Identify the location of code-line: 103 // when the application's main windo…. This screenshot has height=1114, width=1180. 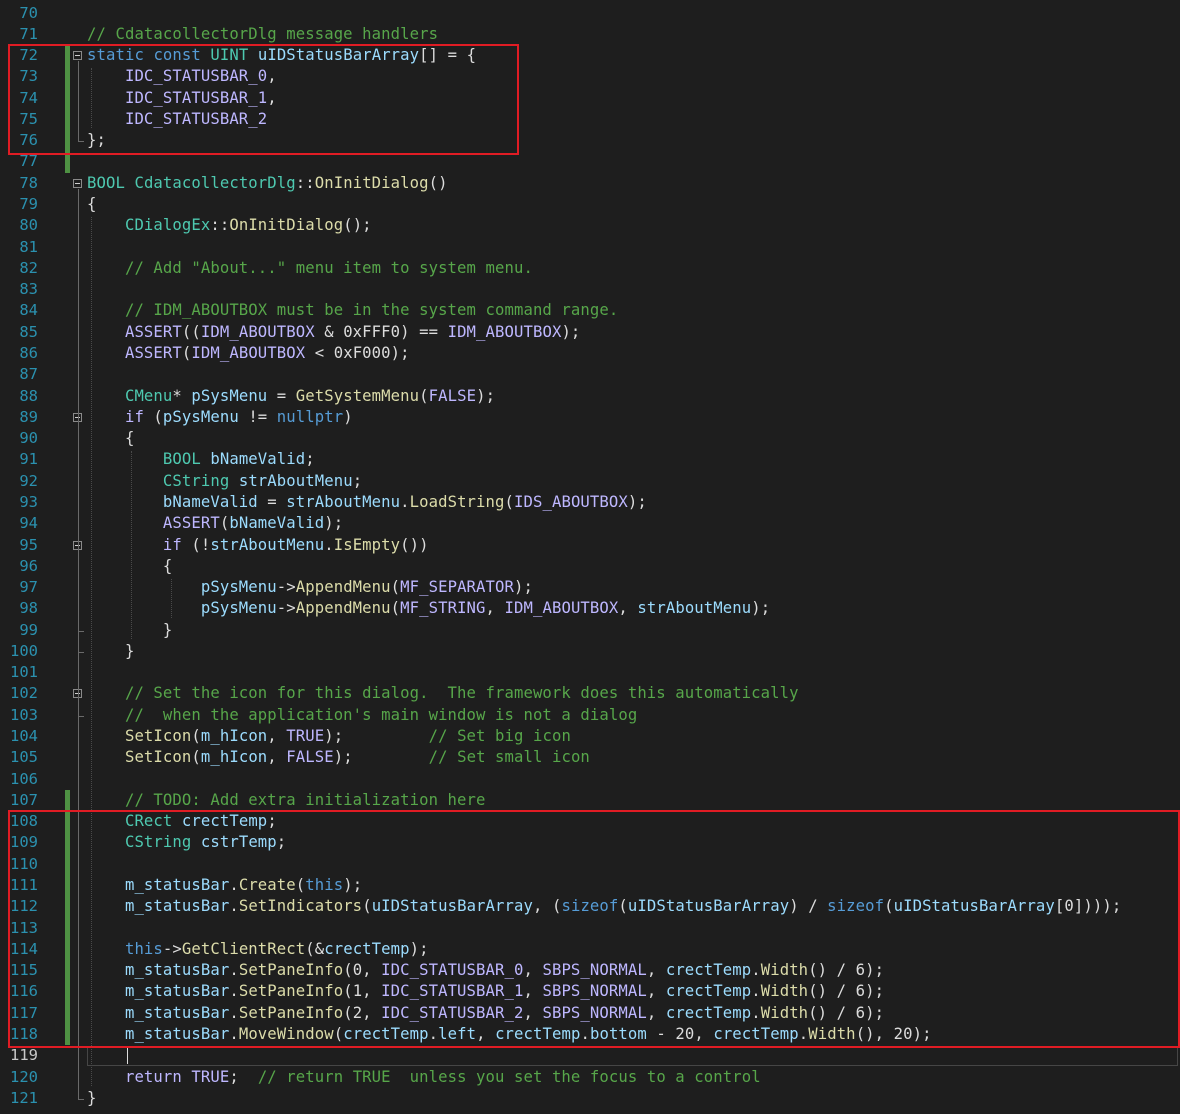
(590, 715).